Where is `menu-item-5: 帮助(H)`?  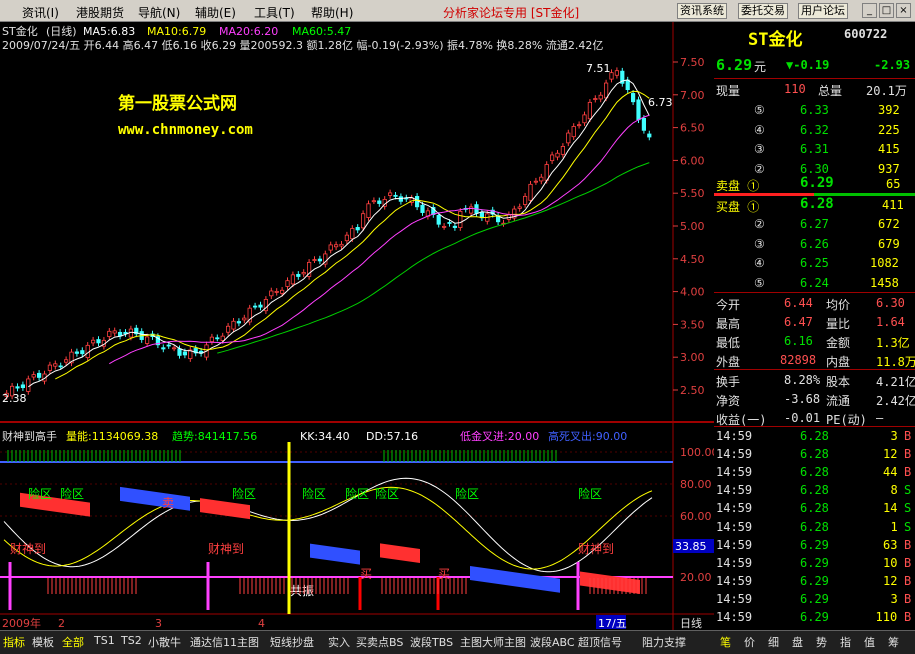
menu-item-5: 帮助(H) is located at coordinates (332, 12).